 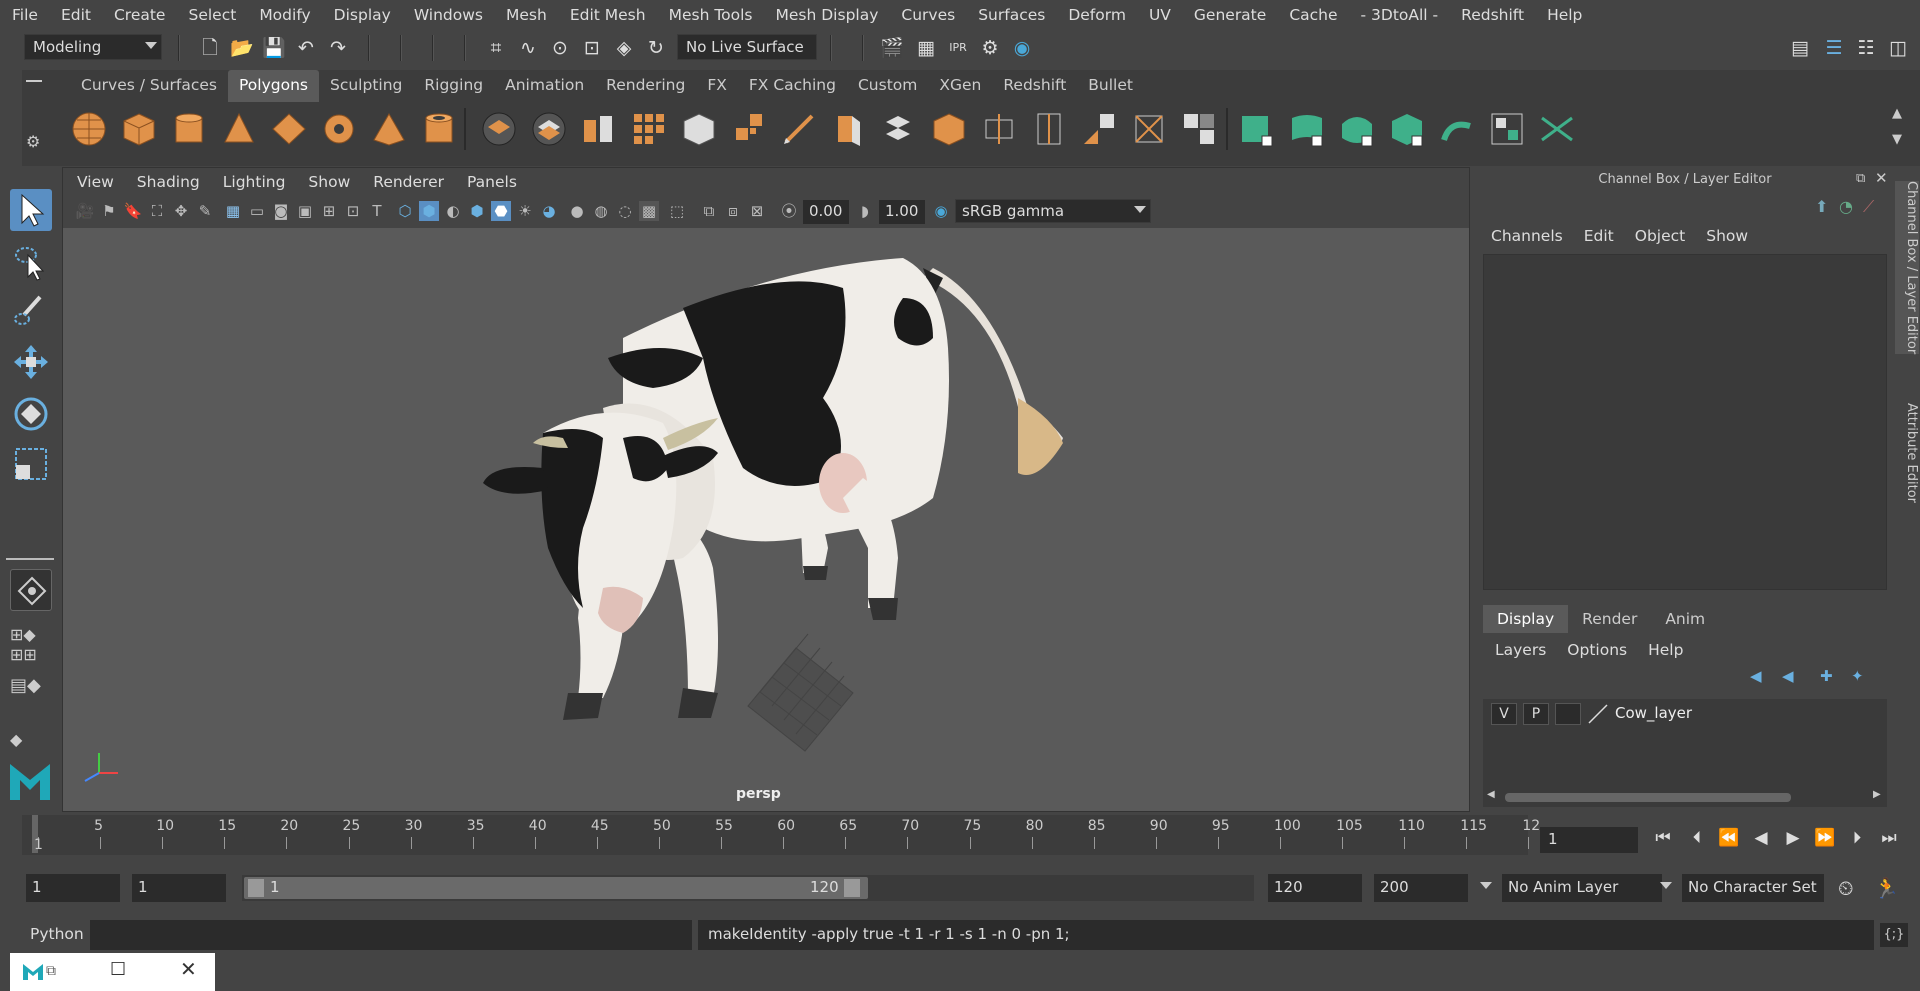 I want to click on color-space-selector: sRGB gamma, so click(x=1053, y=211).